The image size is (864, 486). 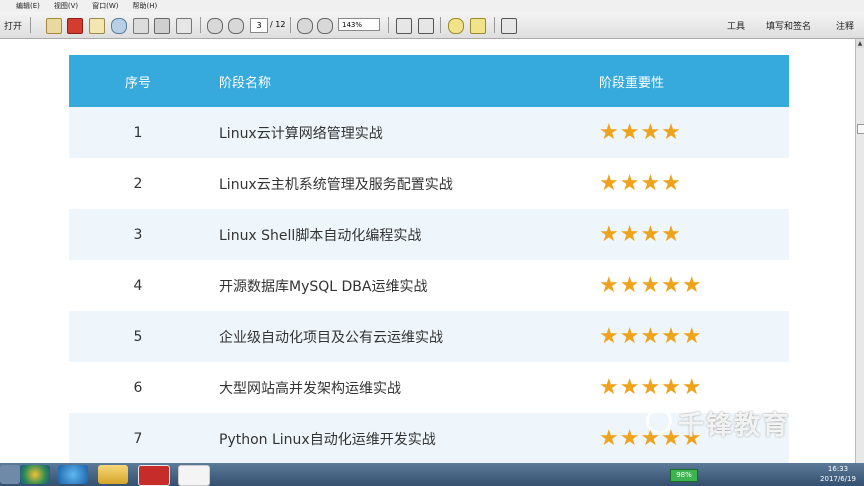 I want to click on watermark-tm: TM, so click(x=824, y=409).